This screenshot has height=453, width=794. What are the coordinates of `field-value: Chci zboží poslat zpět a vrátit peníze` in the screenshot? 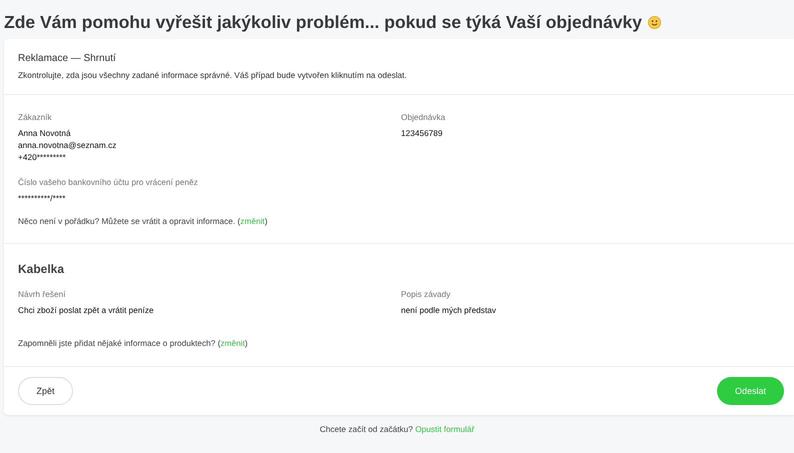 It's located at (86, 310).